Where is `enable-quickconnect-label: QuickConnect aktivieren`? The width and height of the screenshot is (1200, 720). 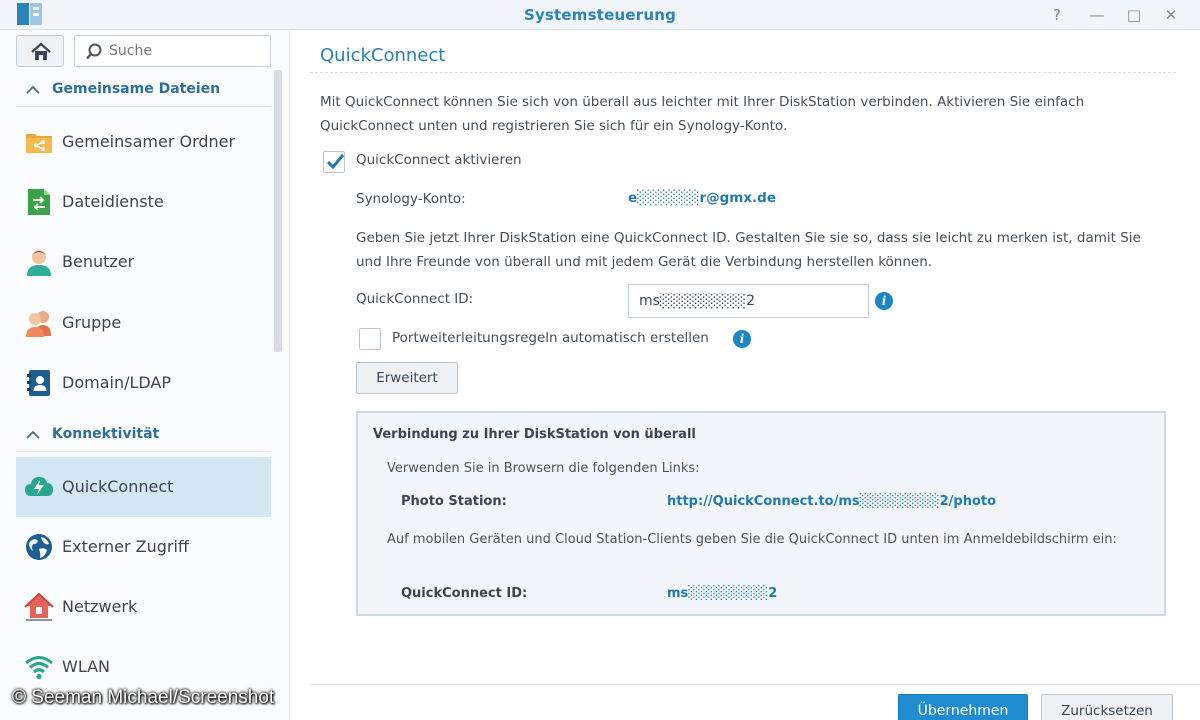 enable-quickconnect-label: QuickConnect aktivieren is located at coordinates (439, 160).